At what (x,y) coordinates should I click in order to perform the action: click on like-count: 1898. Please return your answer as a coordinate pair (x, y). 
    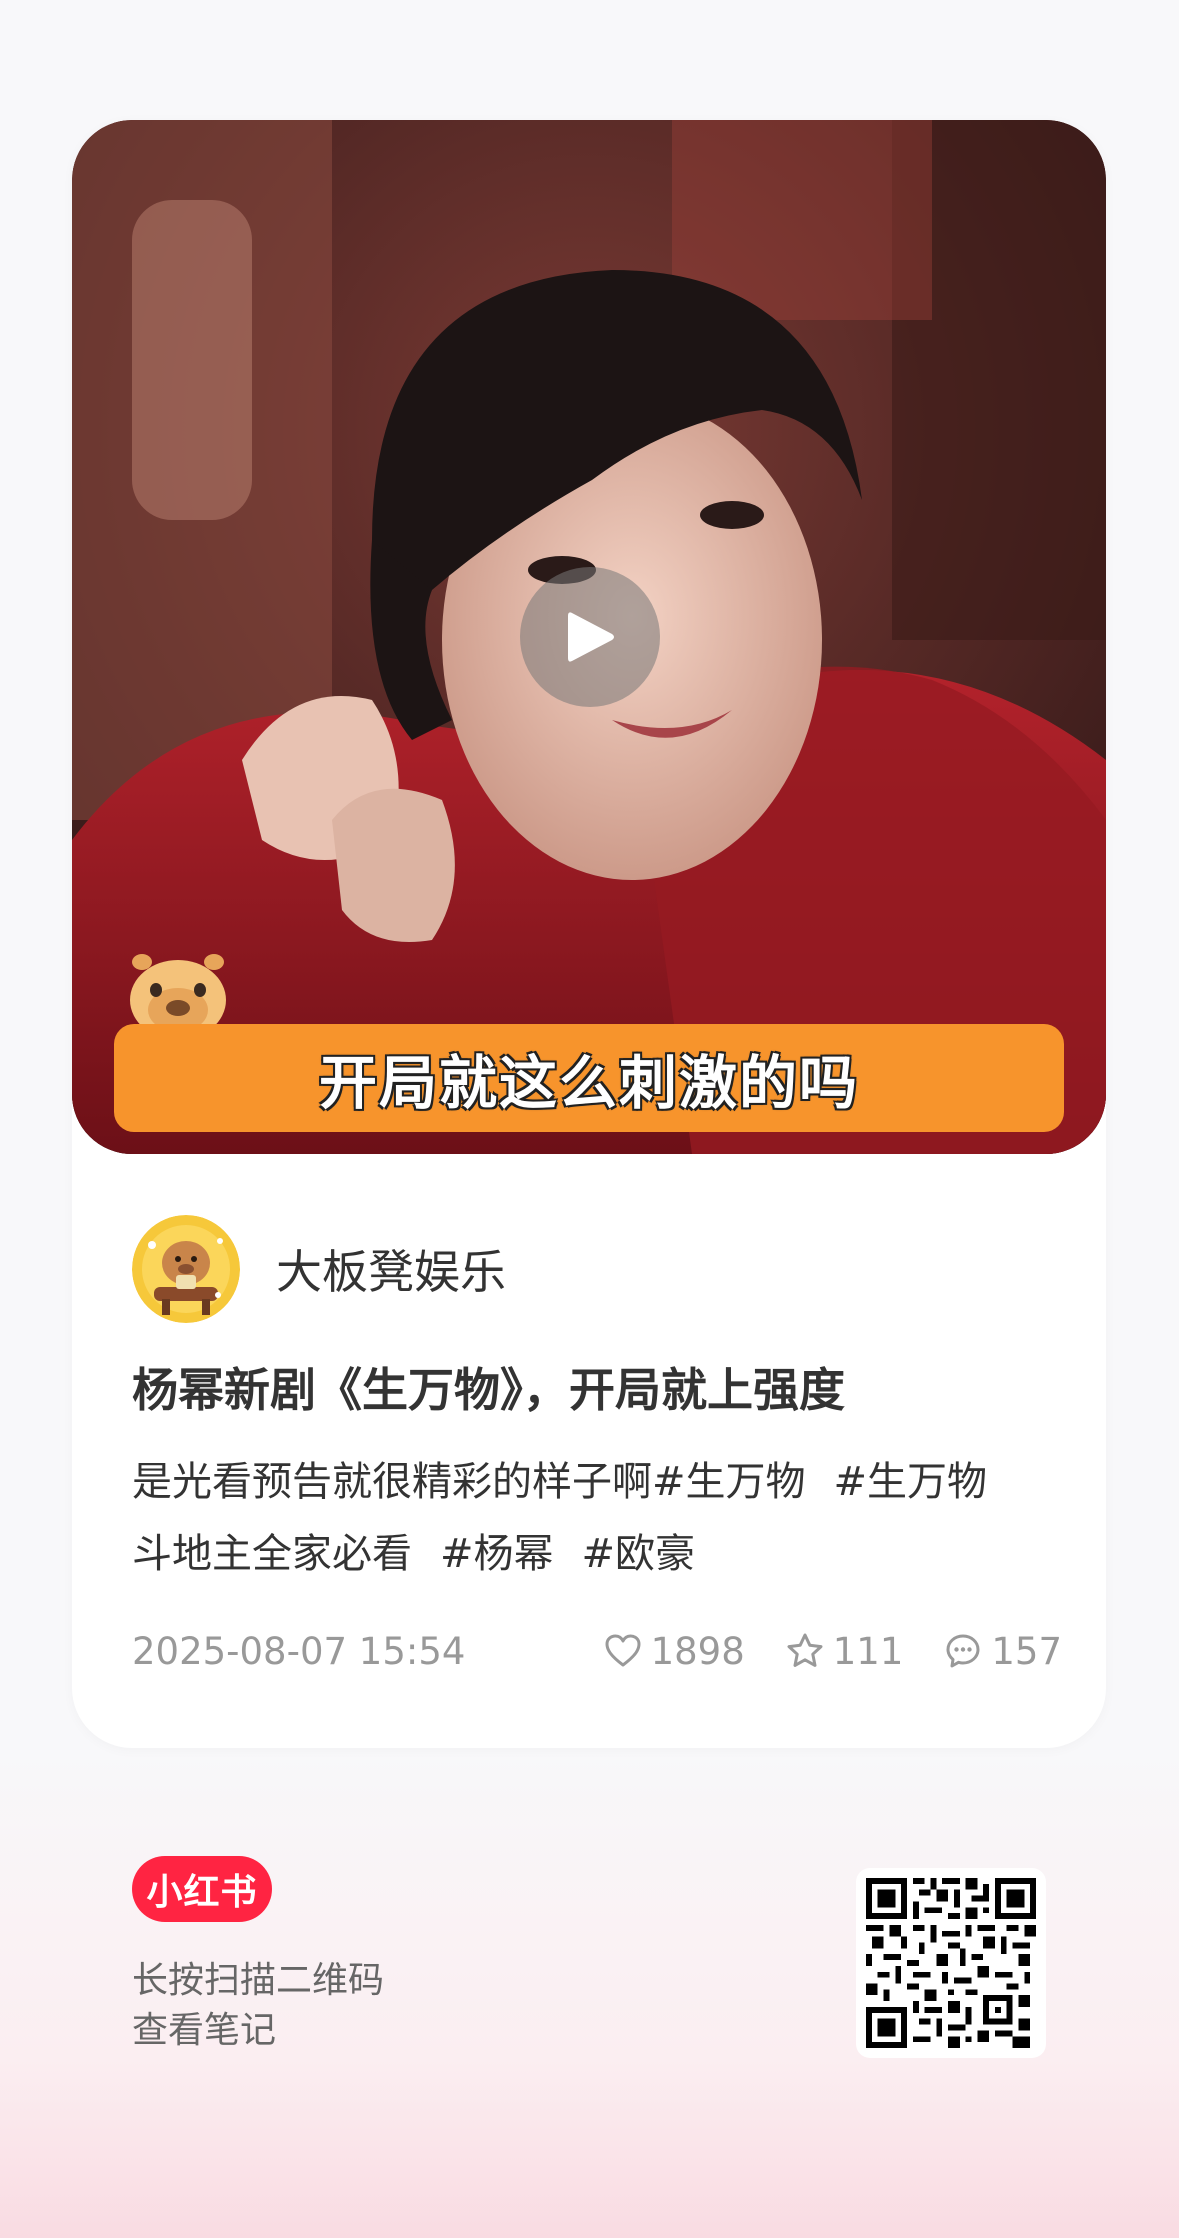
    Looking at the image, I should click on (697, 1651).